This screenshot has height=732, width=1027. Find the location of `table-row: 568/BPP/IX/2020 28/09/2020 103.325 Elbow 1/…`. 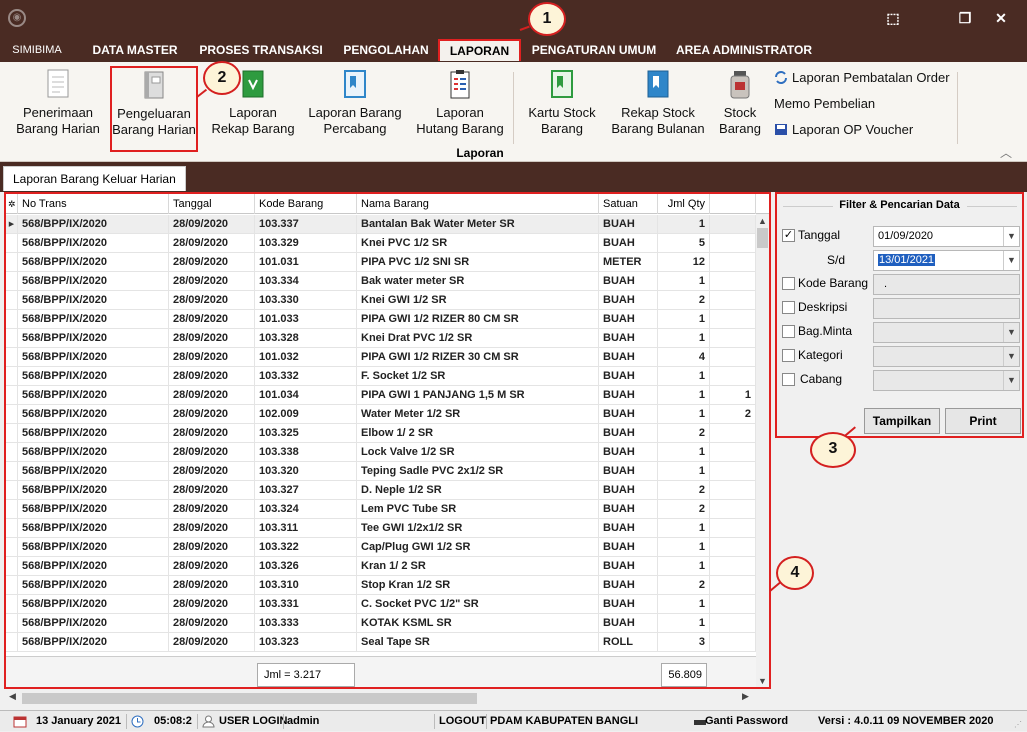

table-row: 568/BPP/IX/2020 28/09/2020 103.325 Elbow 1/… is located at coordinates (381, 433).